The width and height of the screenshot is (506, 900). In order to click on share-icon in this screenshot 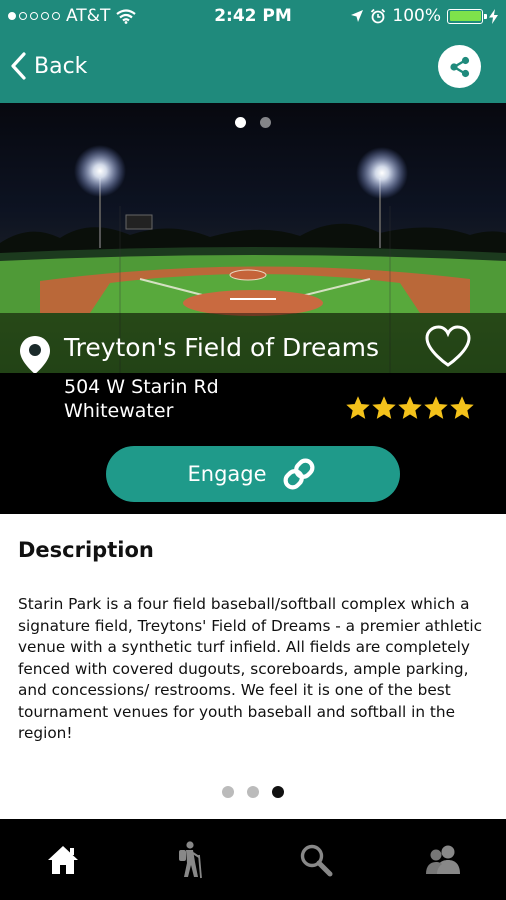, I will do `click(459, 66)`.